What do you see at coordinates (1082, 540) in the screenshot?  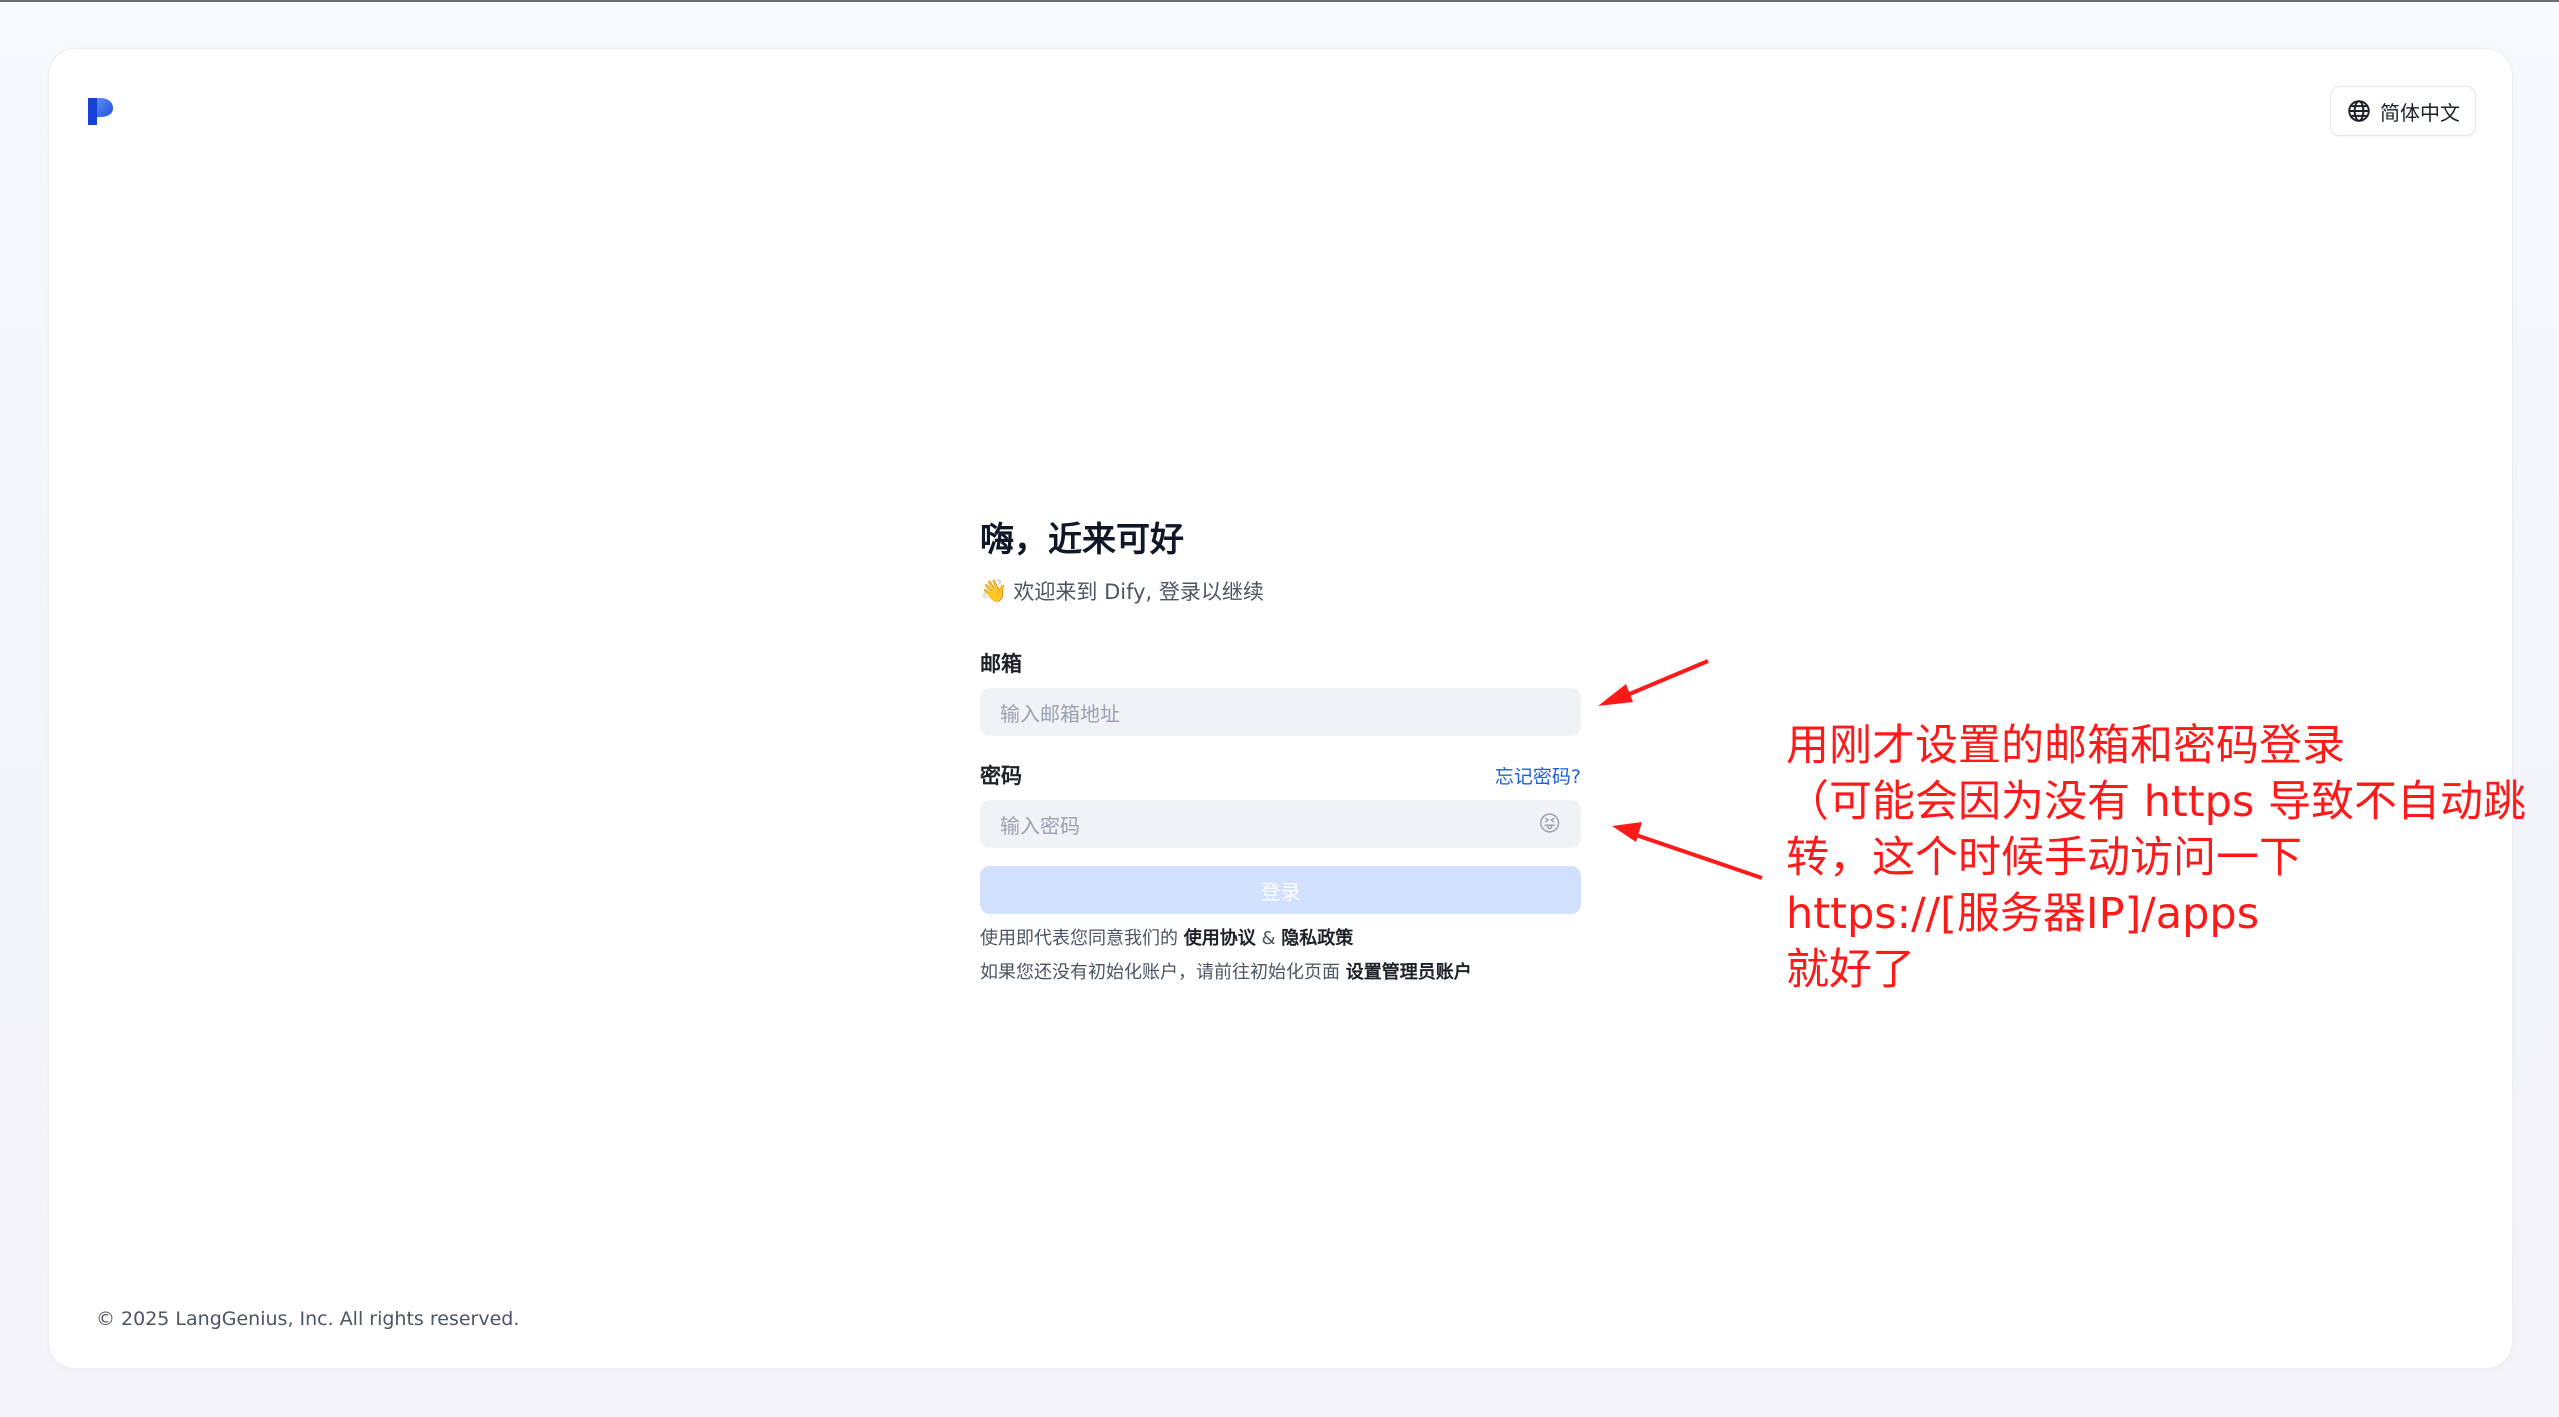 I see `page-title: 嗨，近来可好` at bounding box center [1082, 540].